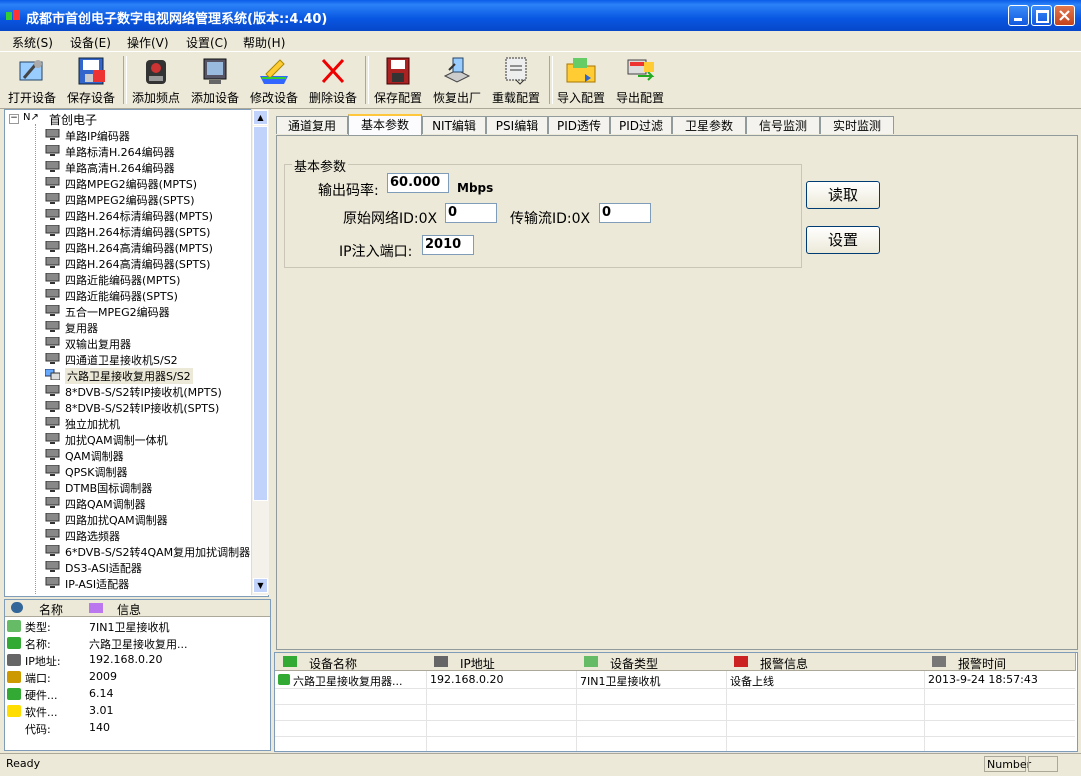 This screenshot has width=1081, height=776. Describe the element at coordinates (640, 80) in the screenshot. I see `export-config-button: 导出配置` at that location.